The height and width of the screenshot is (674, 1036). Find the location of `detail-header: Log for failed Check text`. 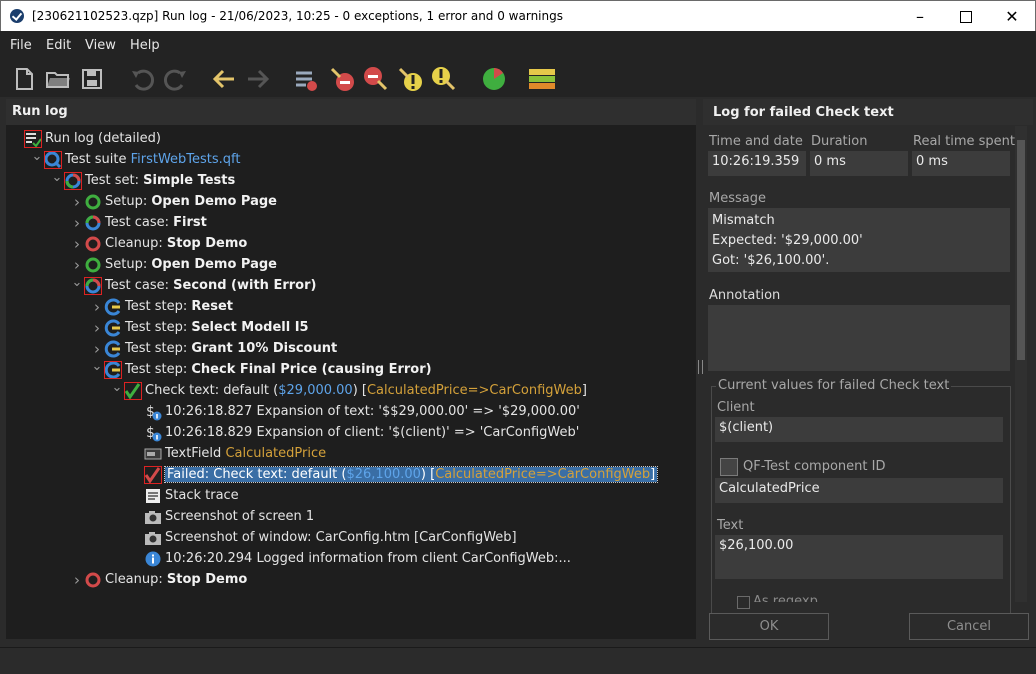

detail-header: Log for failed Check text is located at coordinates (868, 112).